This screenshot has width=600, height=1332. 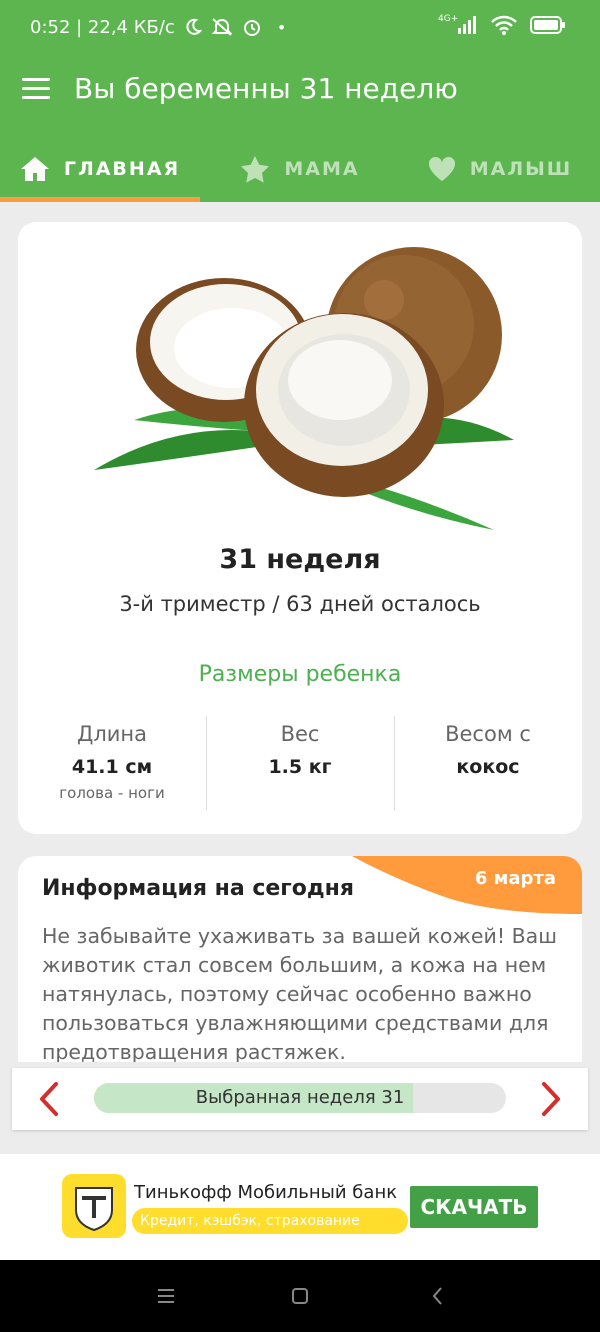 What do you see at coordinates (255, 169) in the screenshot?
I see `star-icon` at bounding box center [255, 169].